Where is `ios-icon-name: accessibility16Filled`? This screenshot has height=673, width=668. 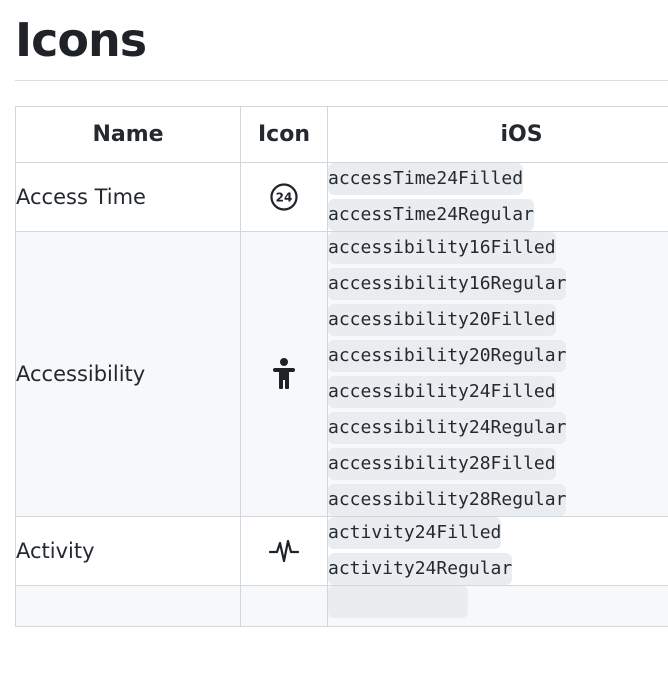
ios-icon-name: accessibility16Filled is located at coordinates (442, 248).